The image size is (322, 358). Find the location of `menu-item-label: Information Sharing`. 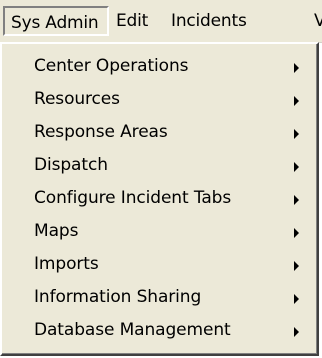

menu-item-label: Information Sharing is located at coordinates (118, 297).